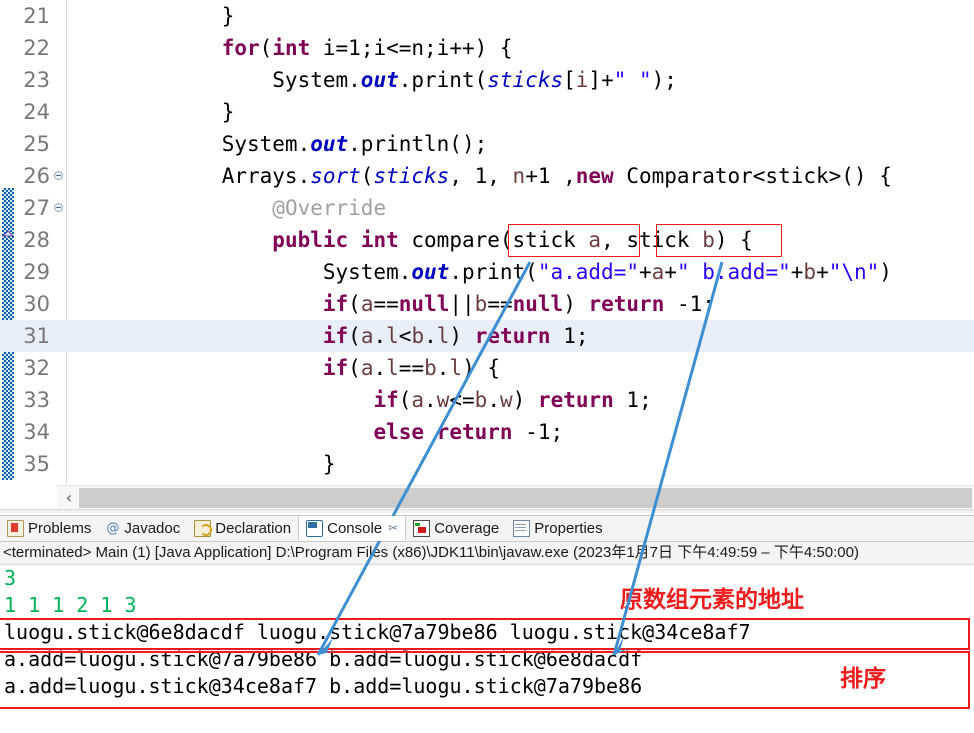  What do you see at coordinates (329, 208) in the screenshot?
I see `code-text: @Override` at bounding box center [329, 208].